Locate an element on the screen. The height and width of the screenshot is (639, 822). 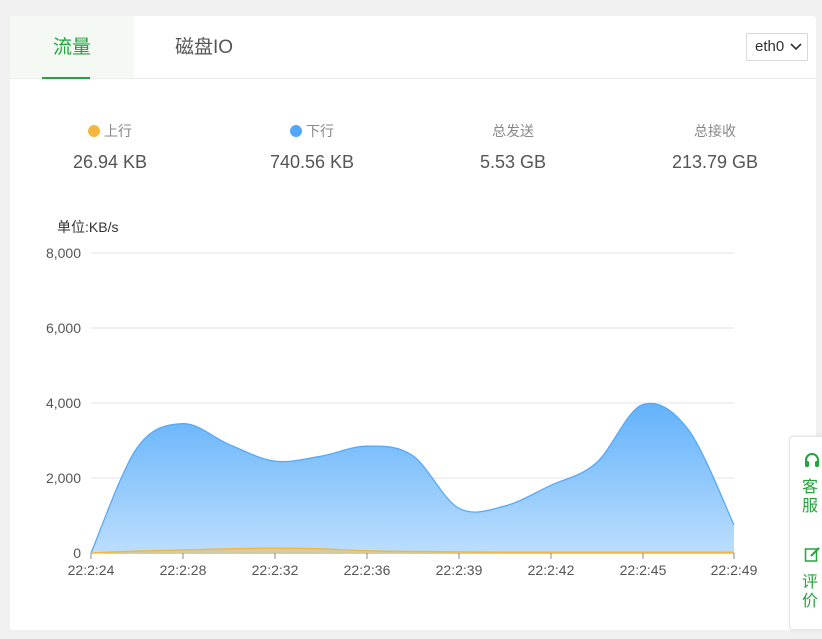
y-tick-label: 8,000 is located at coordinates (63, 253).